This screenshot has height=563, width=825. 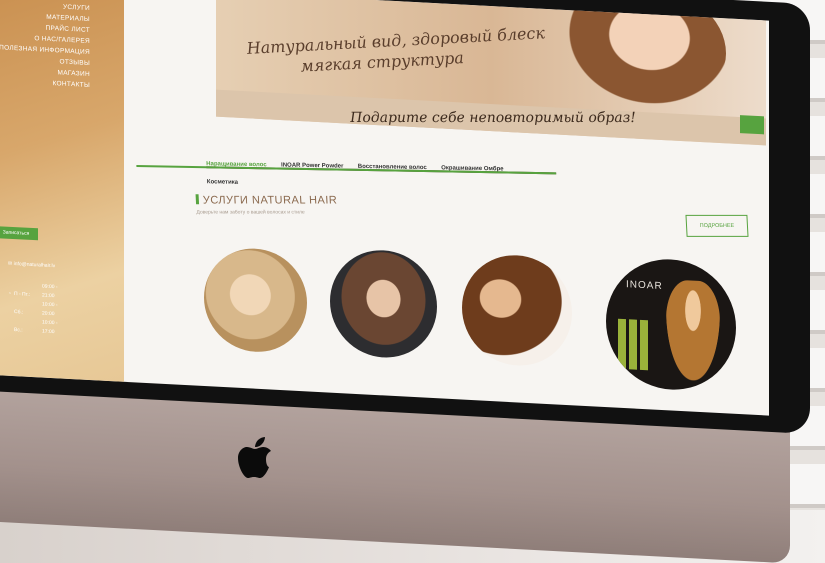 What do you see at coordinates (517, 310) in the screenshot?
I see `service-image-brunette` at bounding box center [517, 310].